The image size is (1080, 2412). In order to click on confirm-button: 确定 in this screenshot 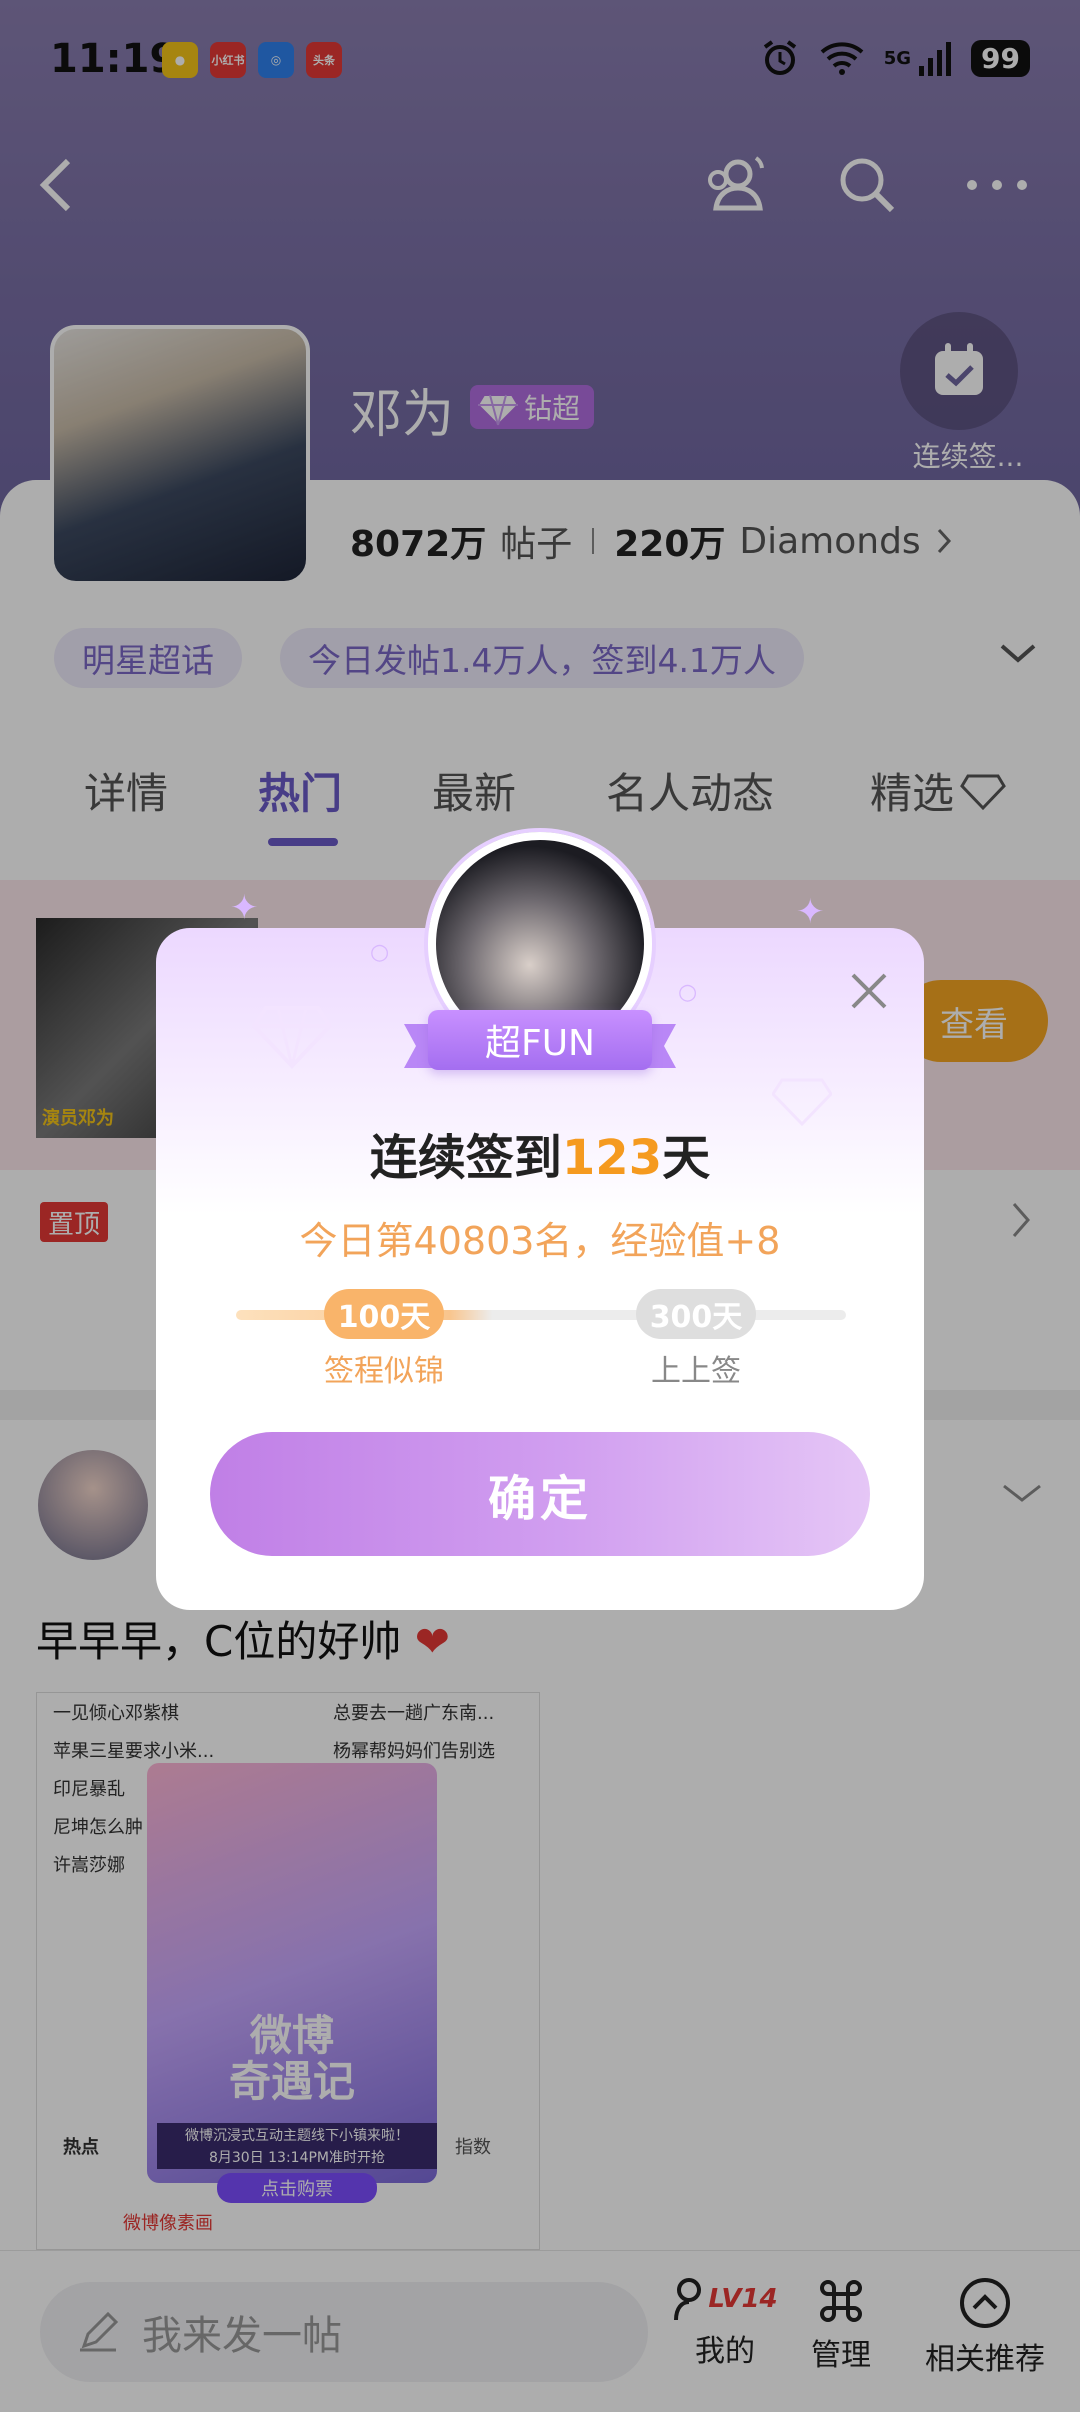, I will do `click(540, 1494)`.